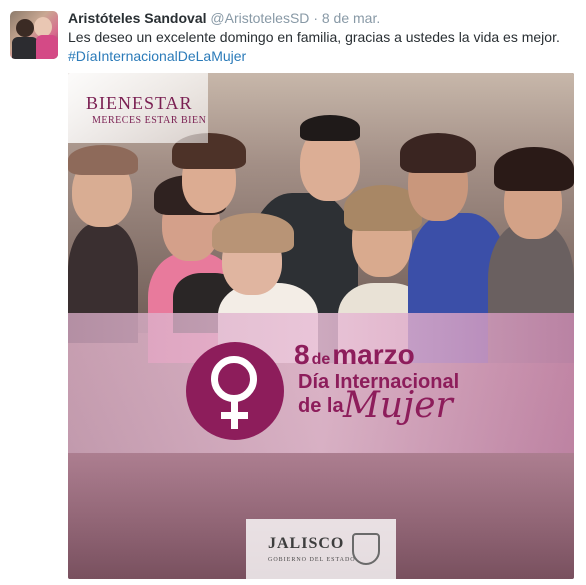  I want to click on jalisco-logo: JALISCO GOBIERNO DEL ESTADO, so click(321, 549).